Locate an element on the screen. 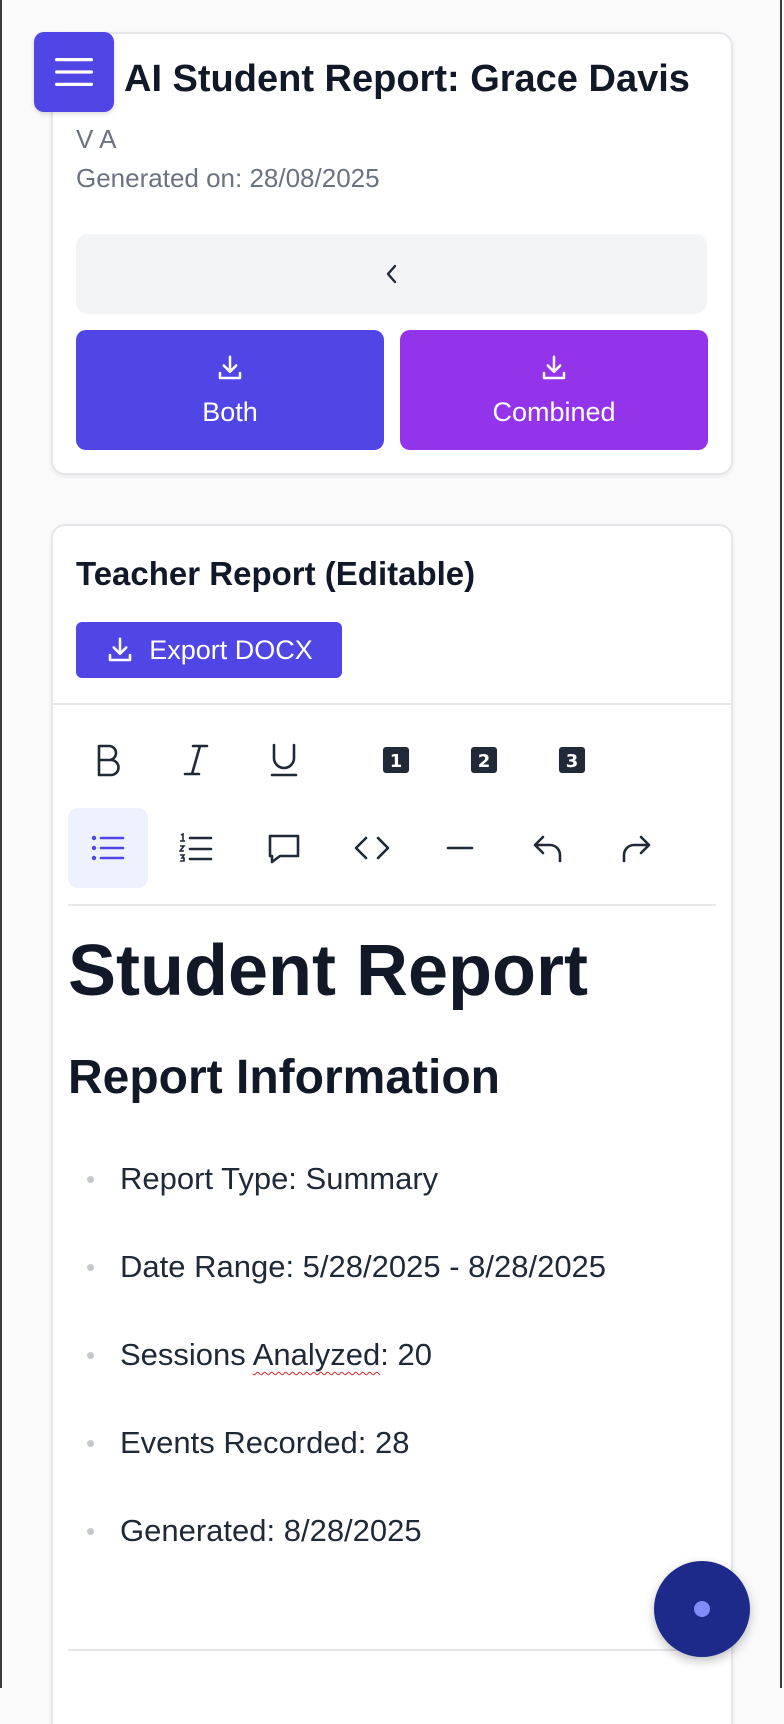 This screenshot has width=784, height=1724. heading-3-text: 3 is located at coordinates (572, 761).